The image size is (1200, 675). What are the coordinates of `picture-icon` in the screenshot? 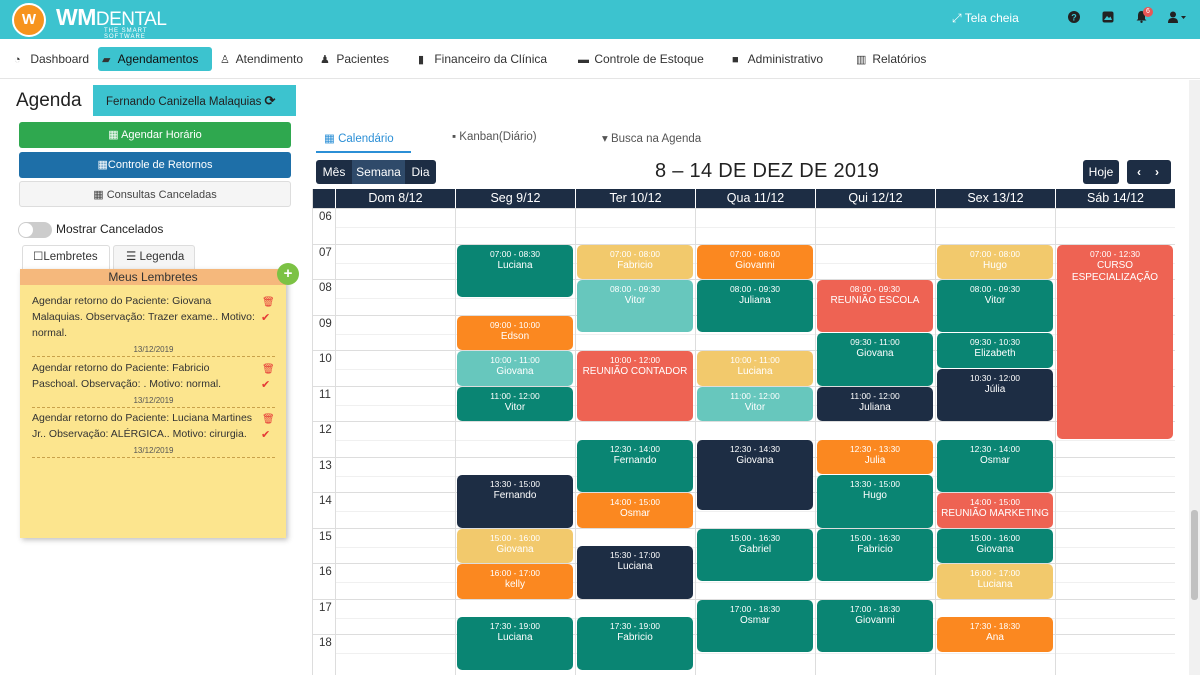 It's located at (1108, 18).